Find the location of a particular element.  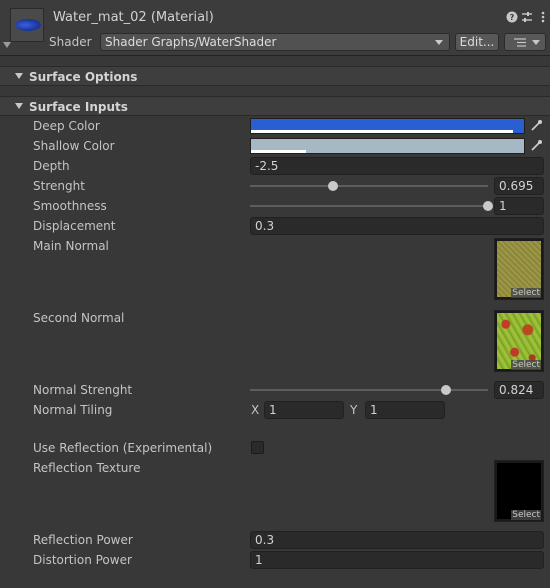

deep-color-swatch is located at coordinates (387, 126).